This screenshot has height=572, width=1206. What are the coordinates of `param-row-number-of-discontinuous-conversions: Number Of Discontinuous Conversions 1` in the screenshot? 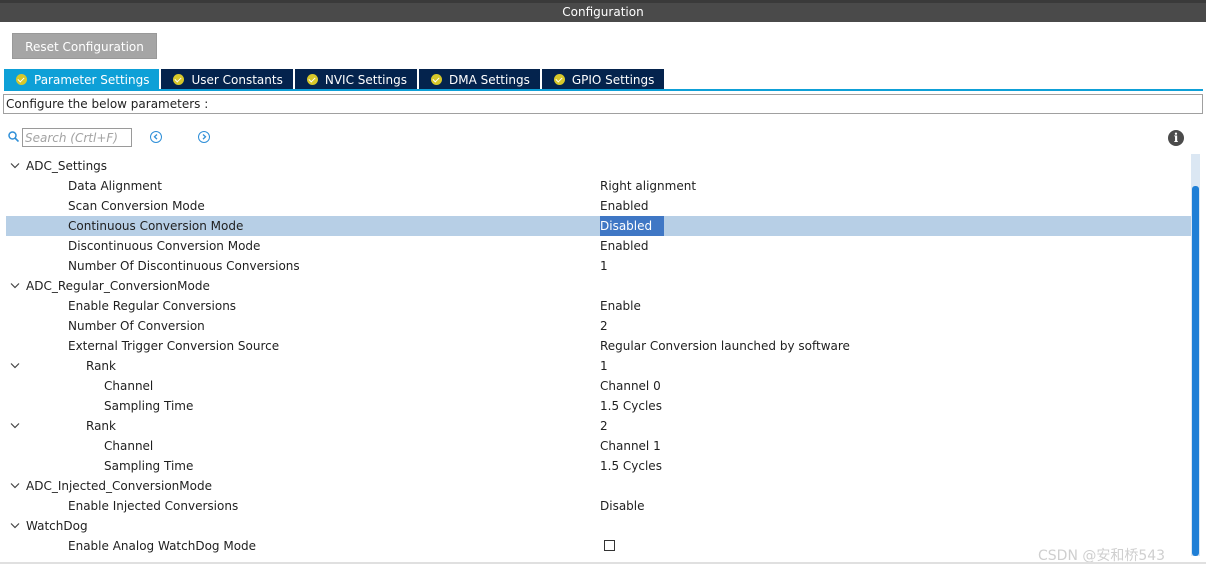 It's located at (598, 266).